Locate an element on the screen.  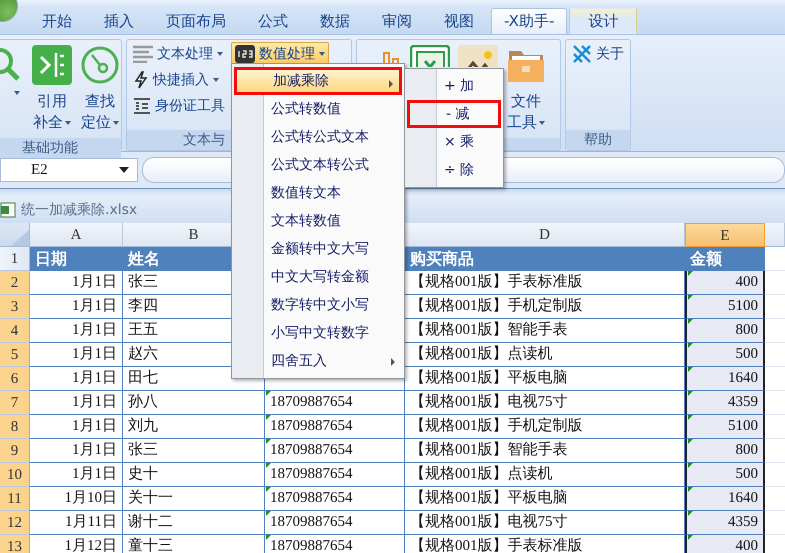
cell-text: 李四 is located at coordinates (143, 306).